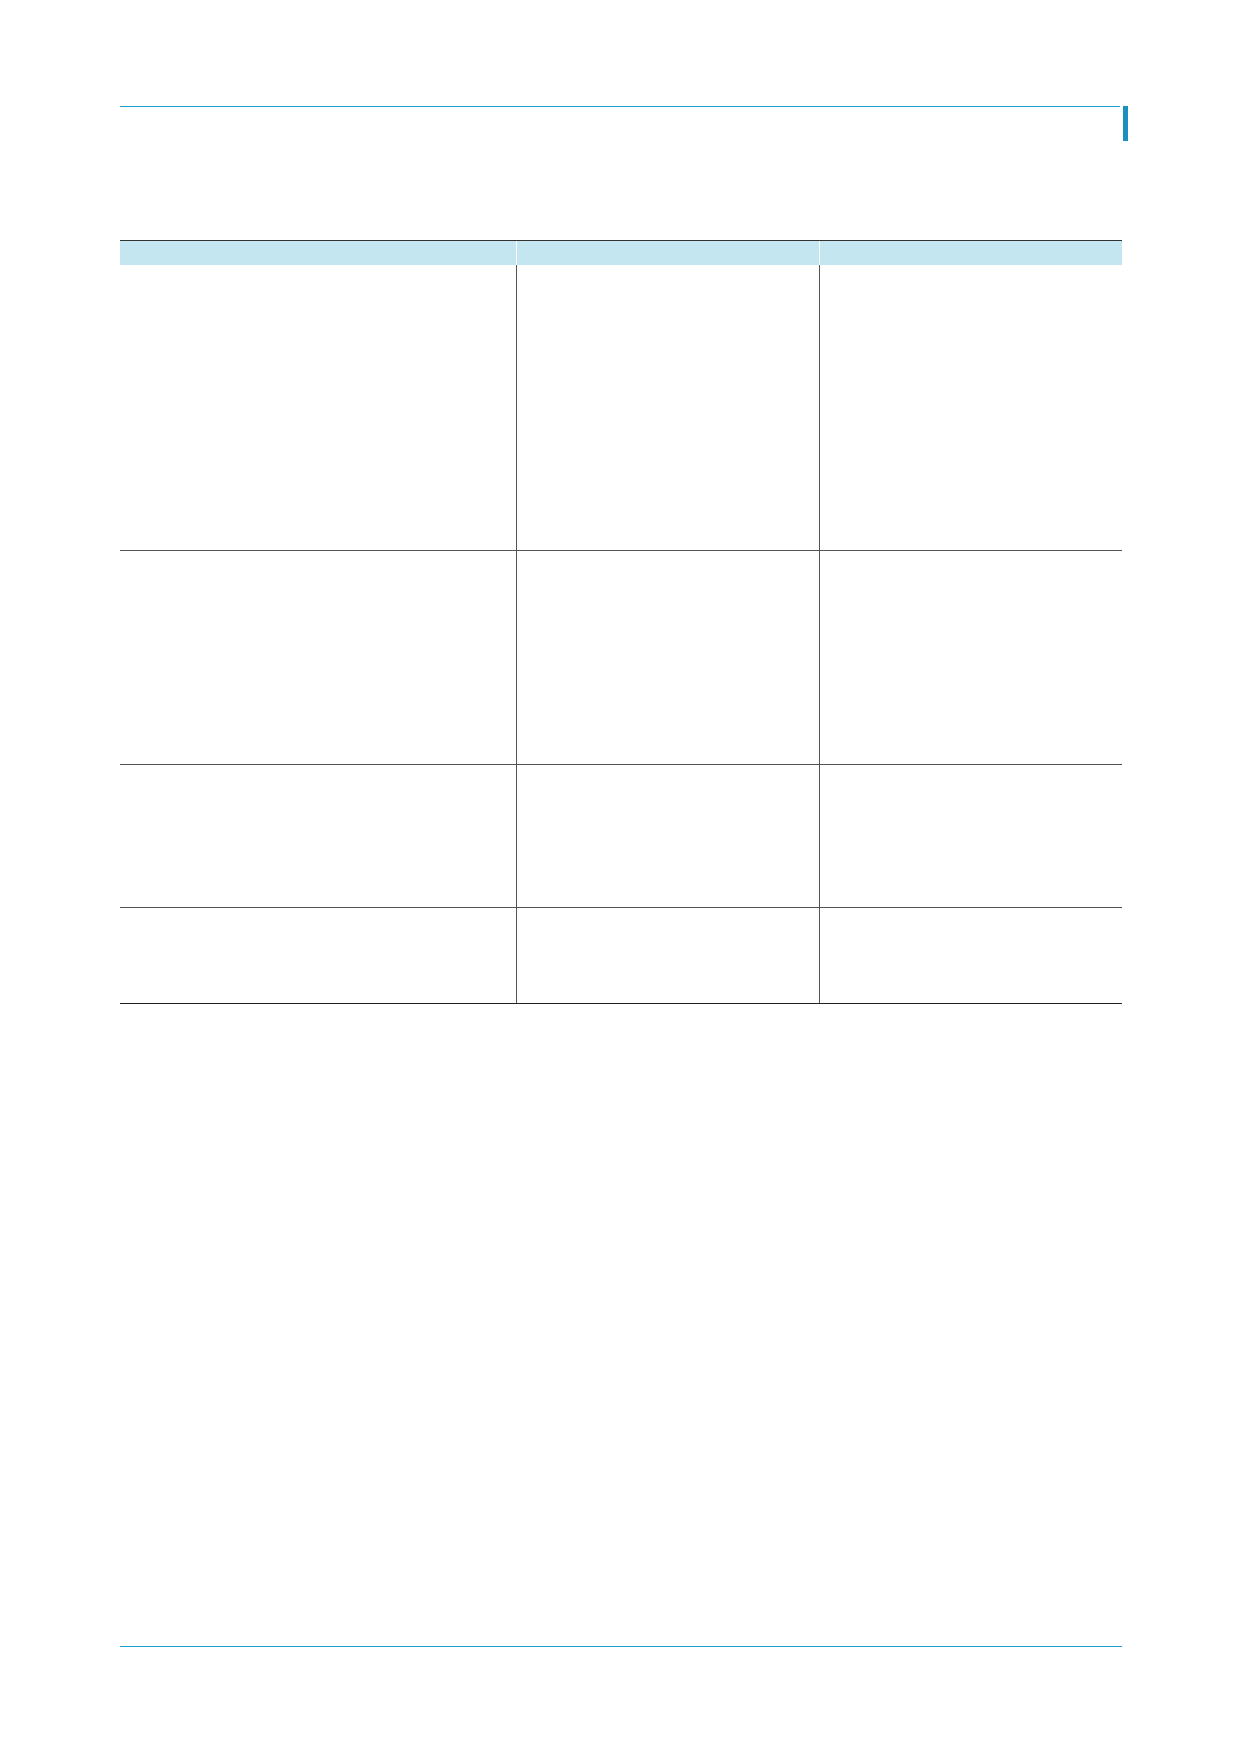 The image size is (1240, 1754). What do you see at coordinates (621, 1646) in the screenshot?
I see `footer-rule` at bounding box center [621, 1646].